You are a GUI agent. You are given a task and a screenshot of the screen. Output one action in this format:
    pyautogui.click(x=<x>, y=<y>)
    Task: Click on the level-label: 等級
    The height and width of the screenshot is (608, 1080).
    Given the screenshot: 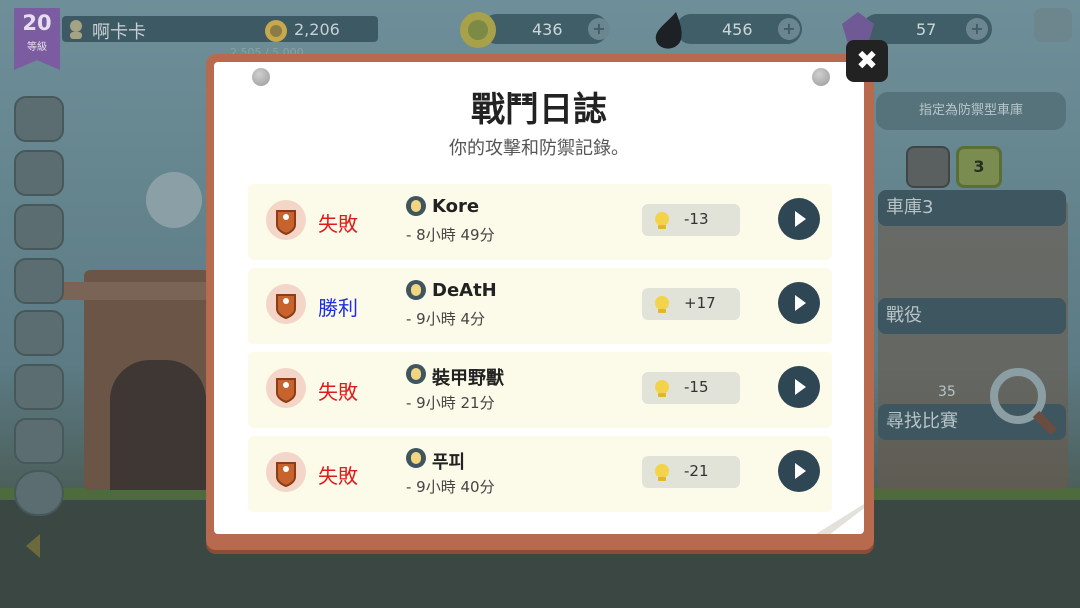 What is the action you would take?
    pyautogui.click(x=37, y=47)
    